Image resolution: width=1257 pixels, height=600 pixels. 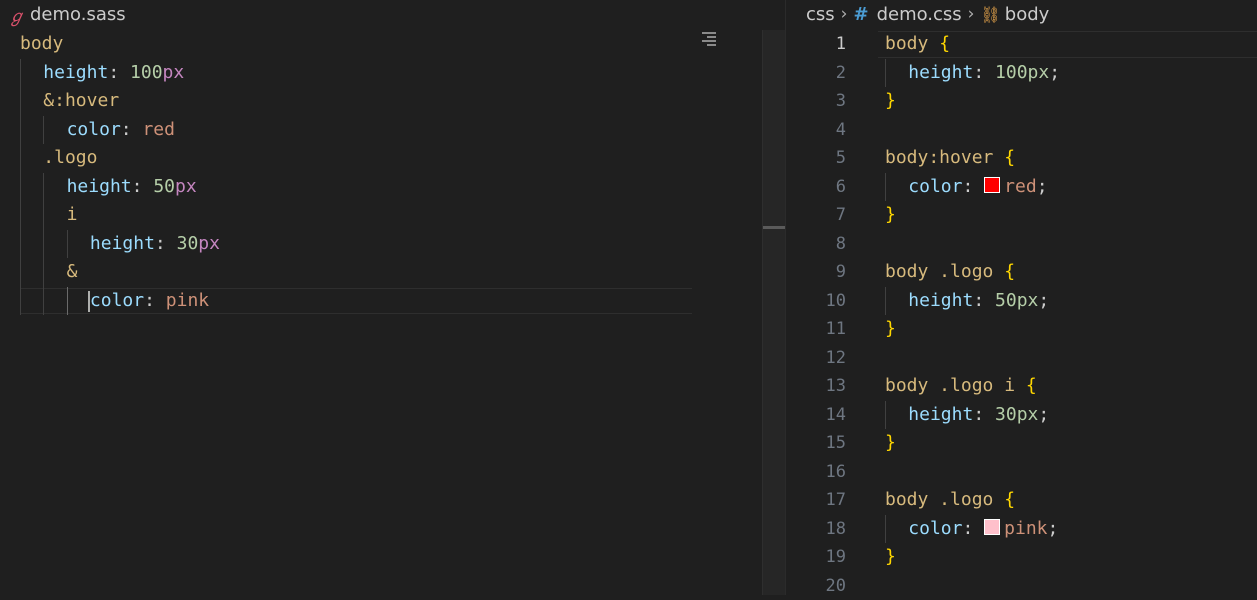 What do you see at coordinates (120, 44) in the screenshot?
I see `code-line: body` at bounding box center [120, 44].